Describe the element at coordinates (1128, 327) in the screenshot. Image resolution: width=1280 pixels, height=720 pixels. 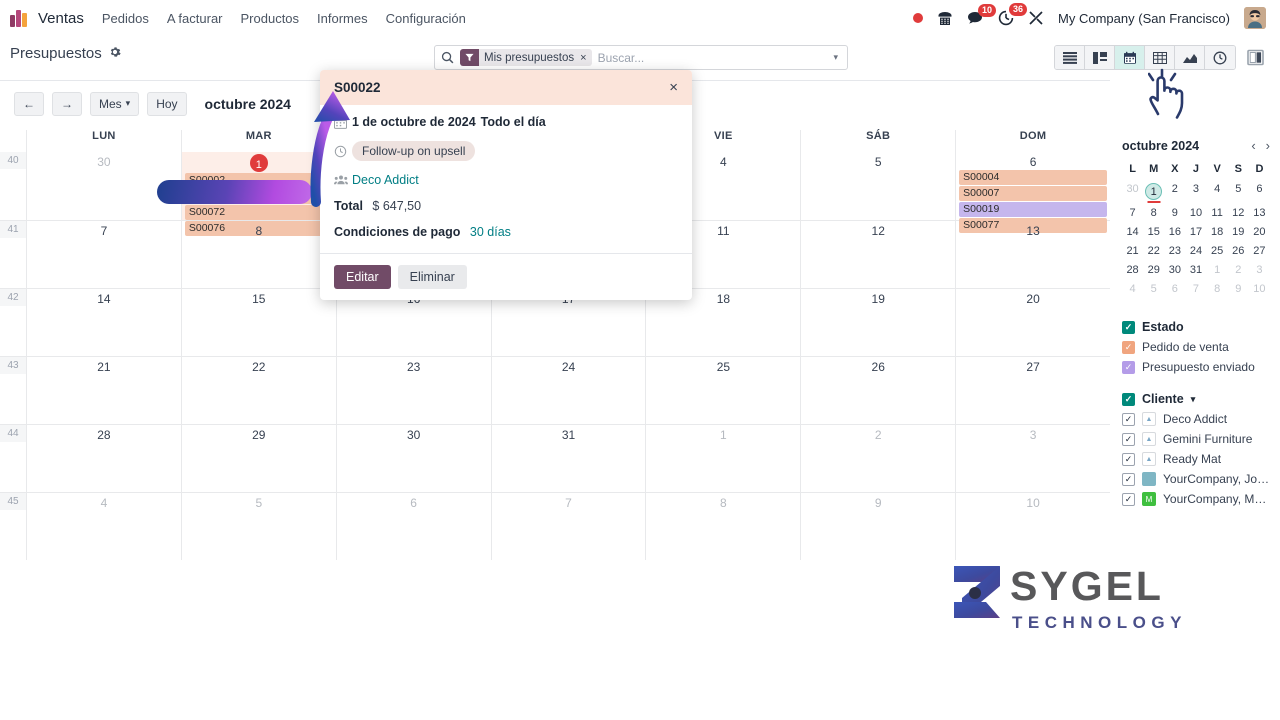
I see `checkbox-estado: ✓` at that location.